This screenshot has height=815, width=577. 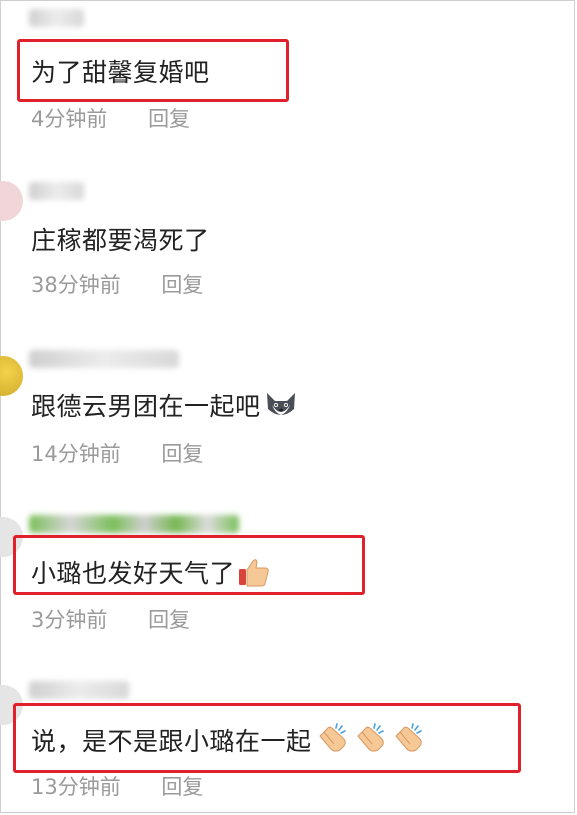 I want to click on comment-time: 38分钟前, so click(x=76, y=285).